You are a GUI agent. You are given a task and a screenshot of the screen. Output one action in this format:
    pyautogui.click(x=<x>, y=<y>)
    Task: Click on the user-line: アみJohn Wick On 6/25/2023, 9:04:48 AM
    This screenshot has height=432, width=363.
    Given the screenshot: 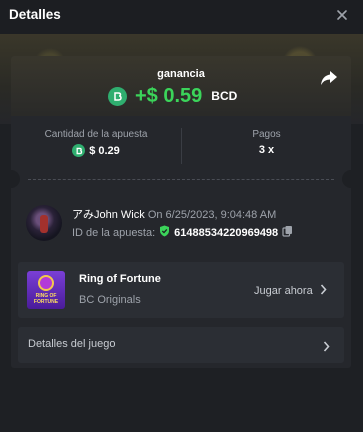 What is the action you would take?
    pyautogui.click(x=174, y=214)
    